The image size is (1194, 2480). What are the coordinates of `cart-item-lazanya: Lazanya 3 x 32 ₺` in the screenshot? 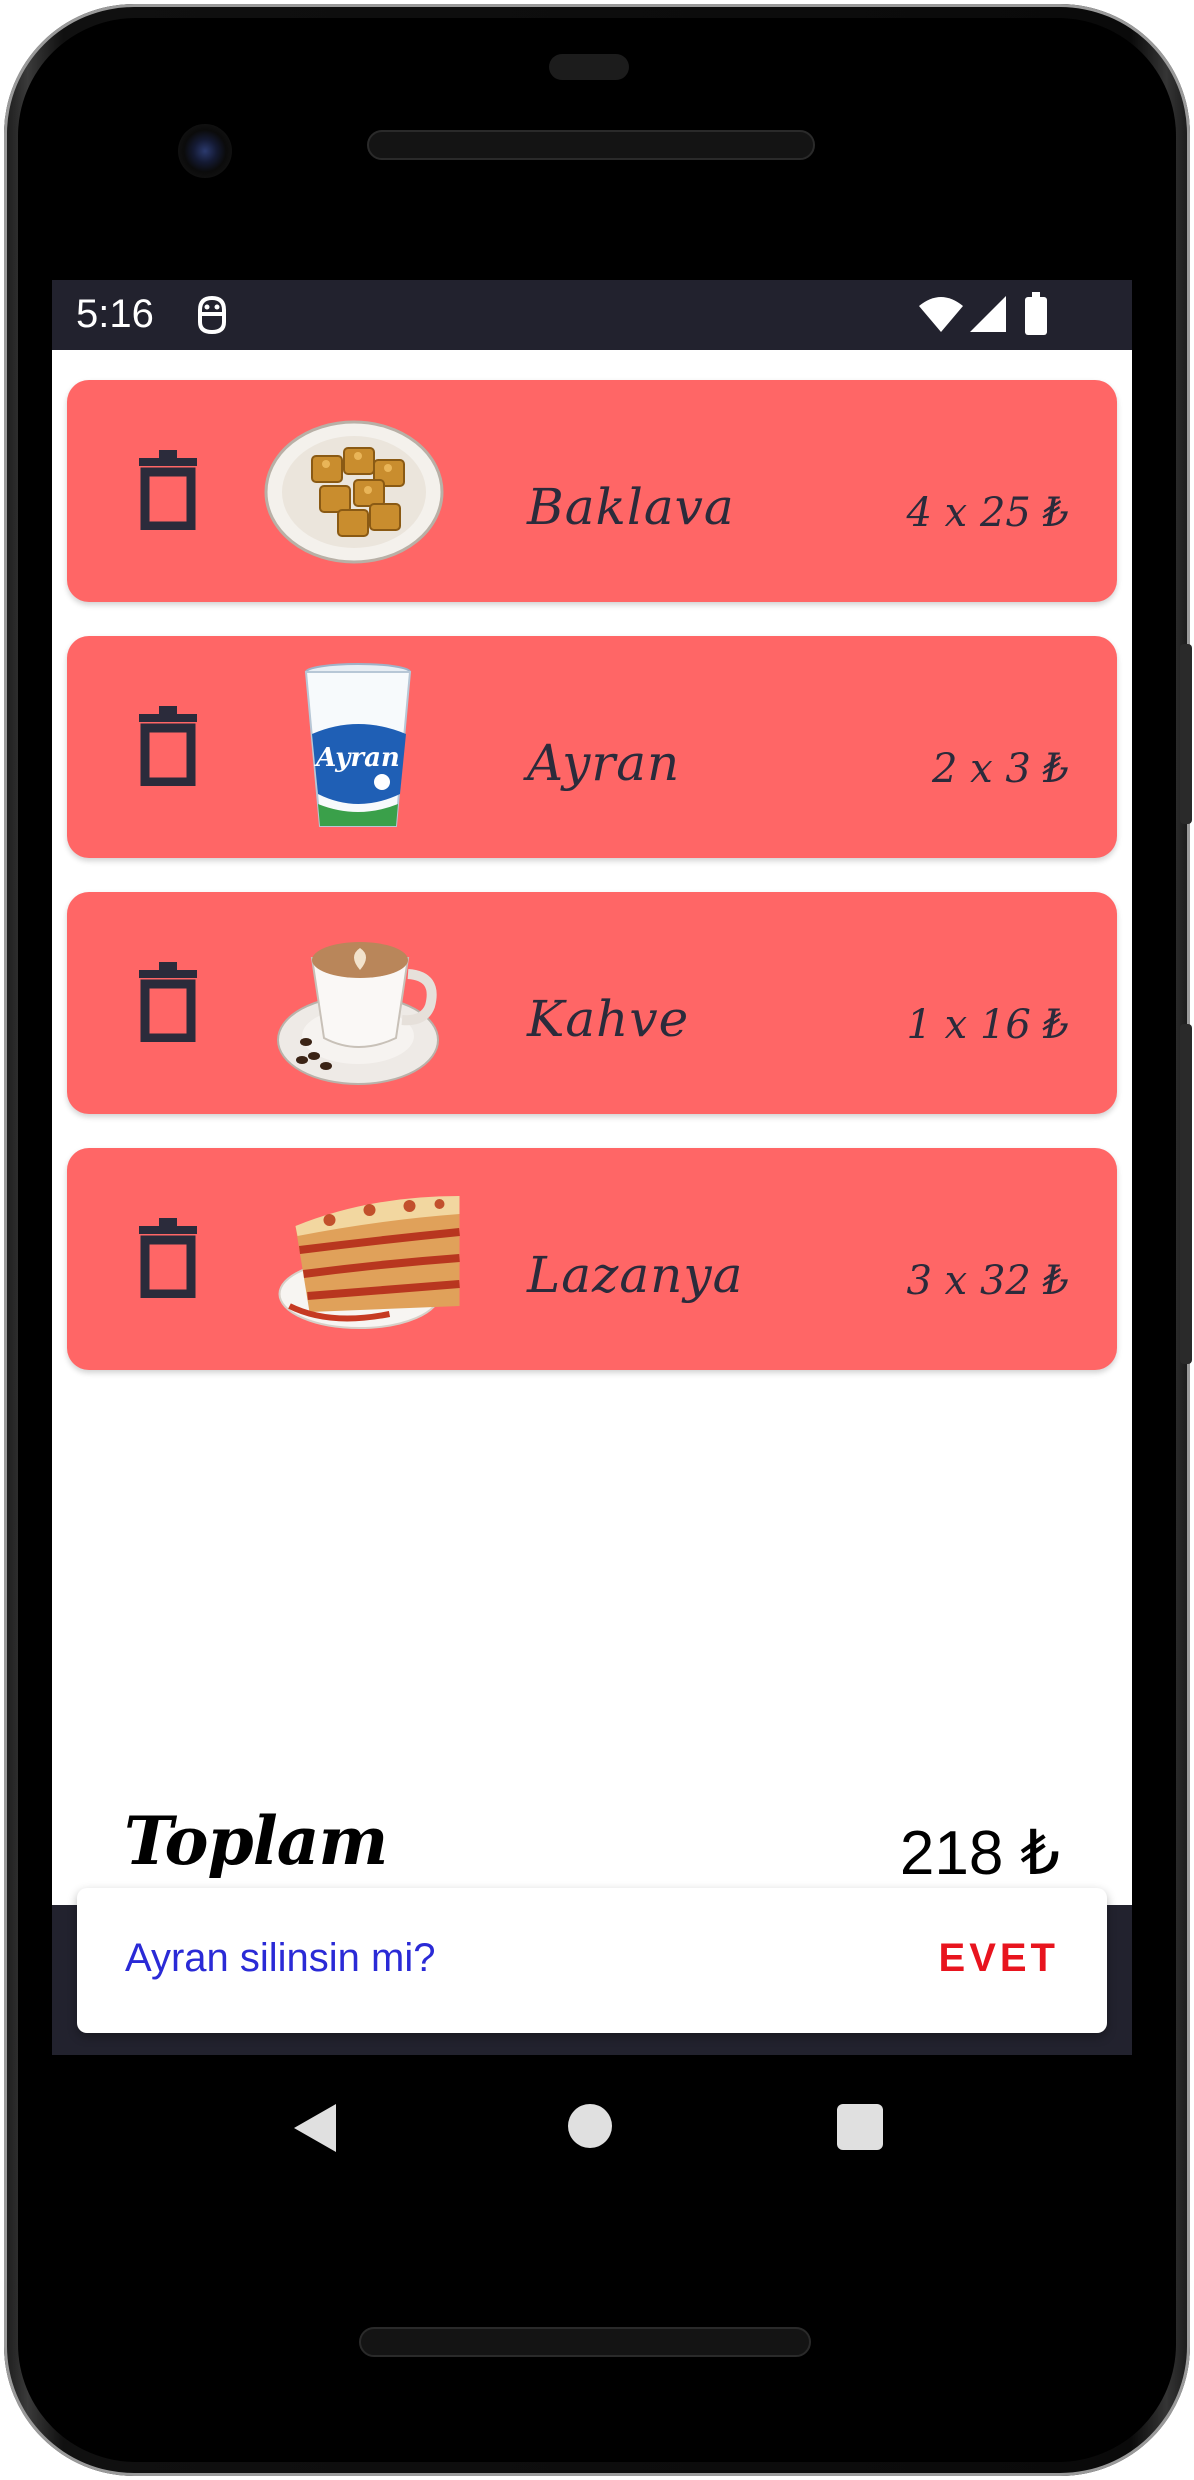 It's located at (592, 1259).